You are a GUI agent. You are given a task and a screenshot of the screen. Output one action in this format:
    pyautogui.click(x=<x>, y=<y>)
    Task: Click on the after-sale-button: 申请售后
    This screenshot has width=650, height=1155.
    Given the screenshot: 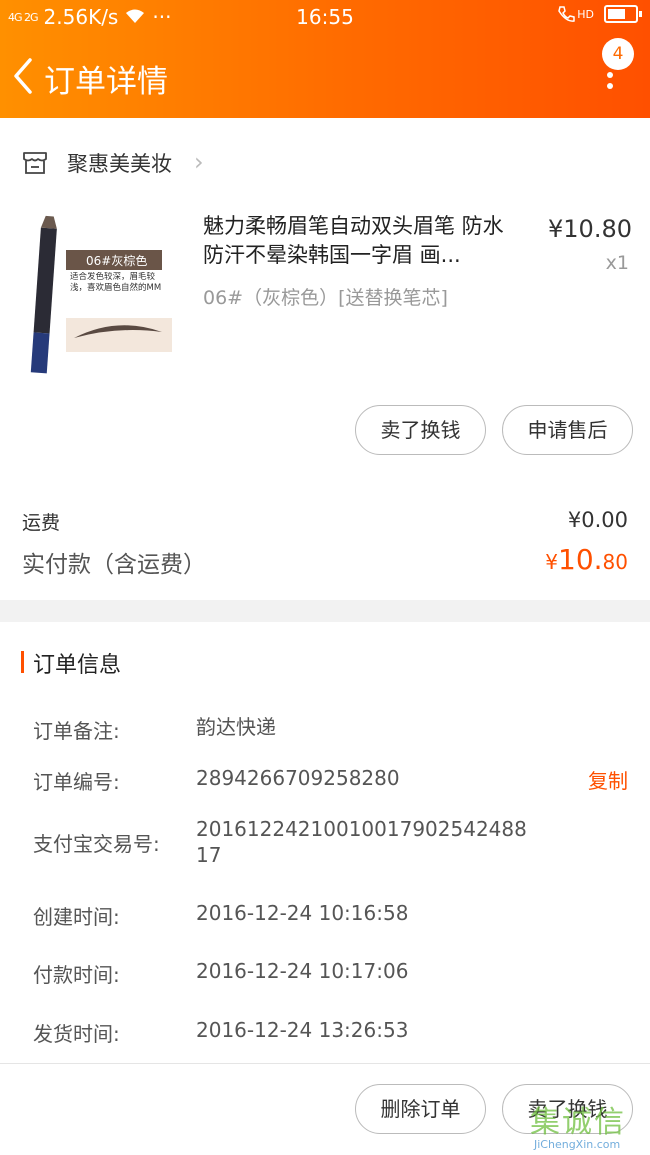 What is the action you would take?
    pyautogui.click(x=567, y=430)
    